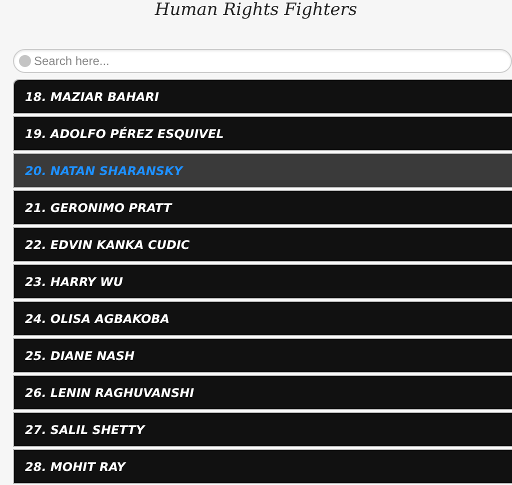 This screenshot has width=512, height=485. What do you see at coordinates (262, 466) in the screenshot?
I see `list-item: 28. MOHIT RAY` at bounding box center [262, 466].